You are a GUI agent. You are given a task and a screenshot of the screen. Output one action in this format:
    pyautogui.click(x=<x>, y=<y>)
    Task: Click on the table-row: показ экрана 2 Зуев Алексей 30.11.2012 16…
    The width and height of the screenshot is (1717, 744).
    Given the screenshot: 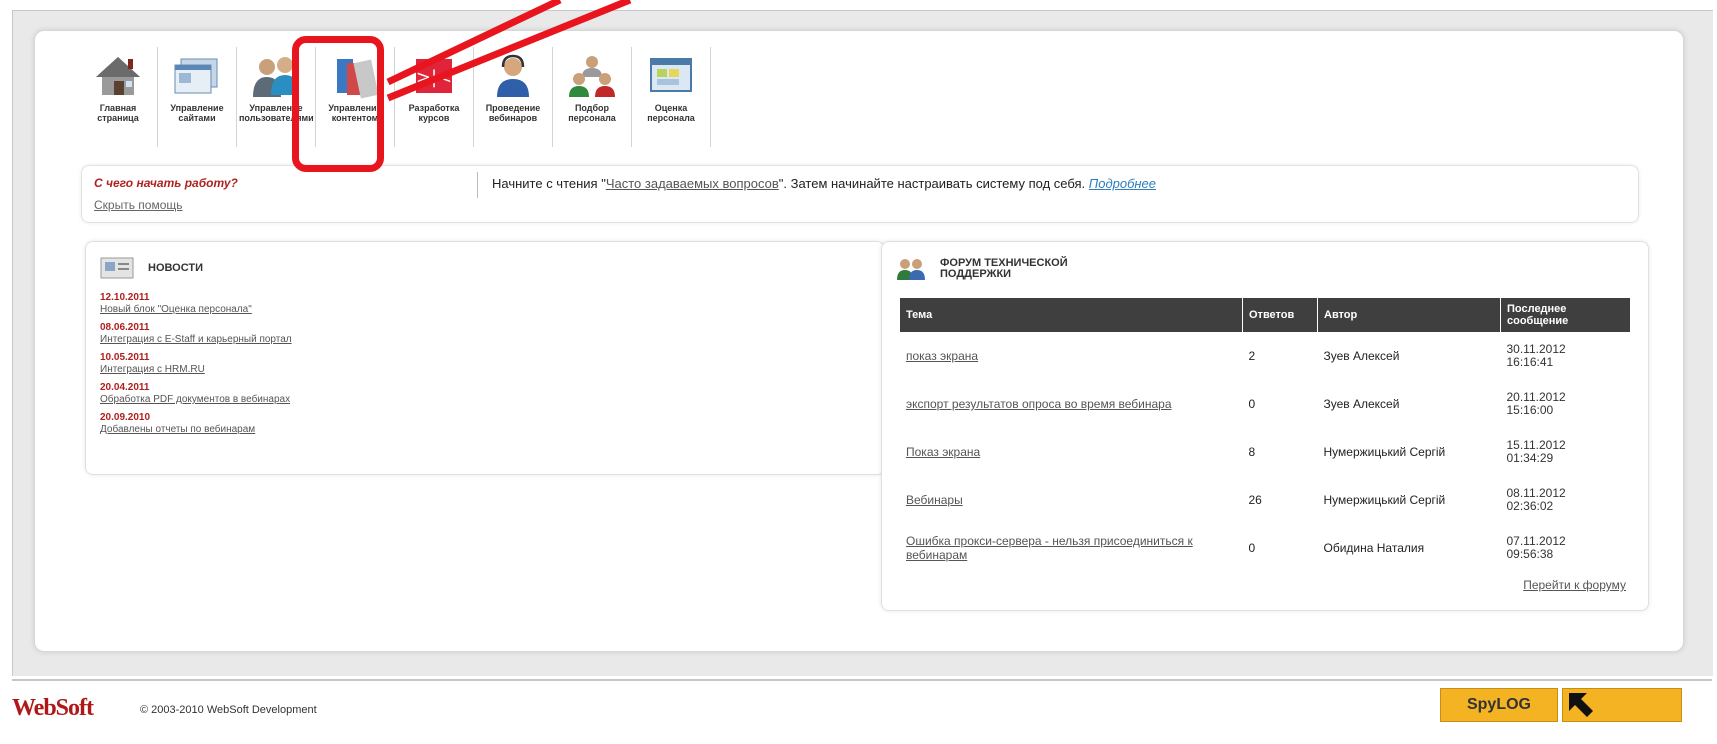 What is the action you would take?
    pyautogui.click(x=1265, y=356)
    